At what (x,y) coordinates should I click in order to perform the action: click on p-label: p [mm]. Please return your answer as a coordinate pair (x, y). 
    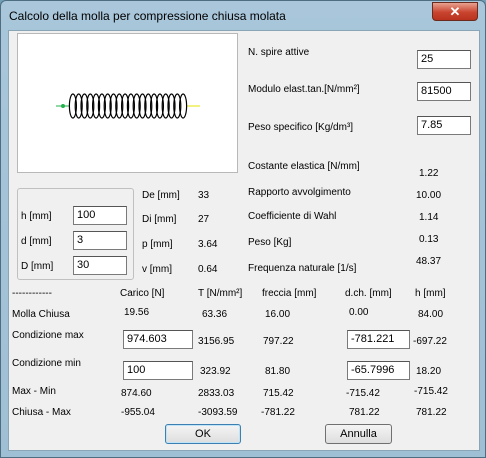
    Looking at the image, I should click on (157, 244).